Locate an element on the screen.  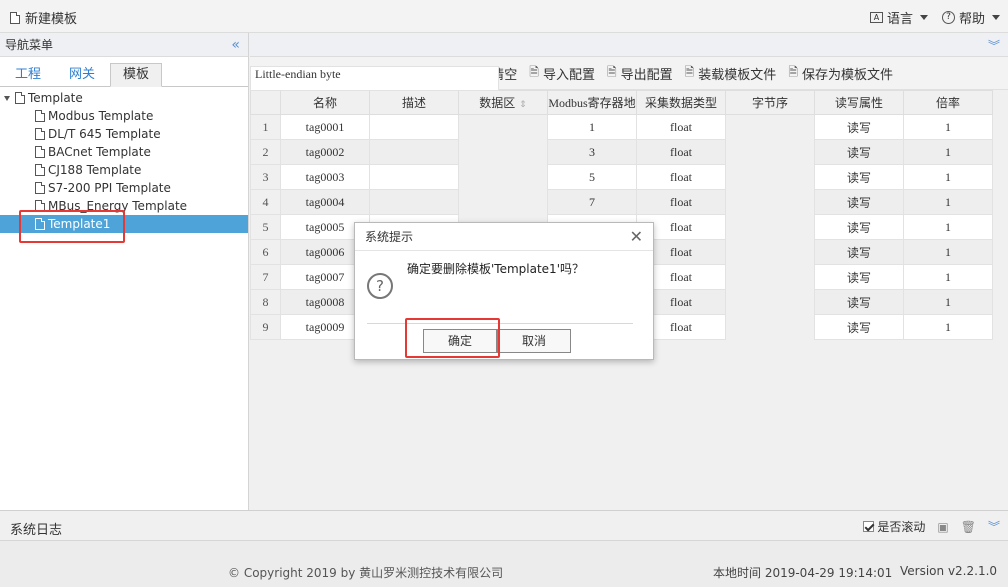
load-template-button: 🗎 装载模板文件 is located at coordinates (731, 73).